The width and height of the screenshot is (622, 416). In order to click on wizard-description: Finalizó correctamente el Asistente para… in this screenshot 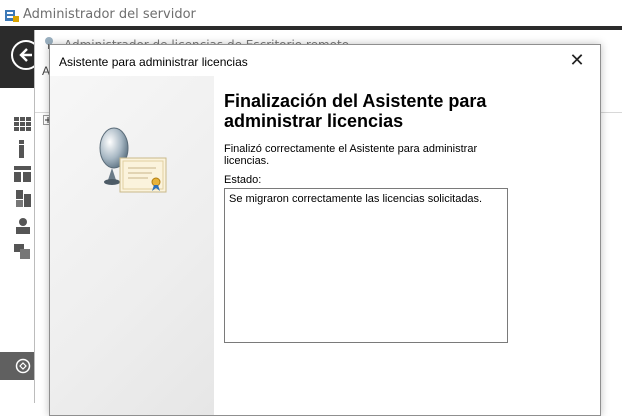, I will do `click(351, 155)`.